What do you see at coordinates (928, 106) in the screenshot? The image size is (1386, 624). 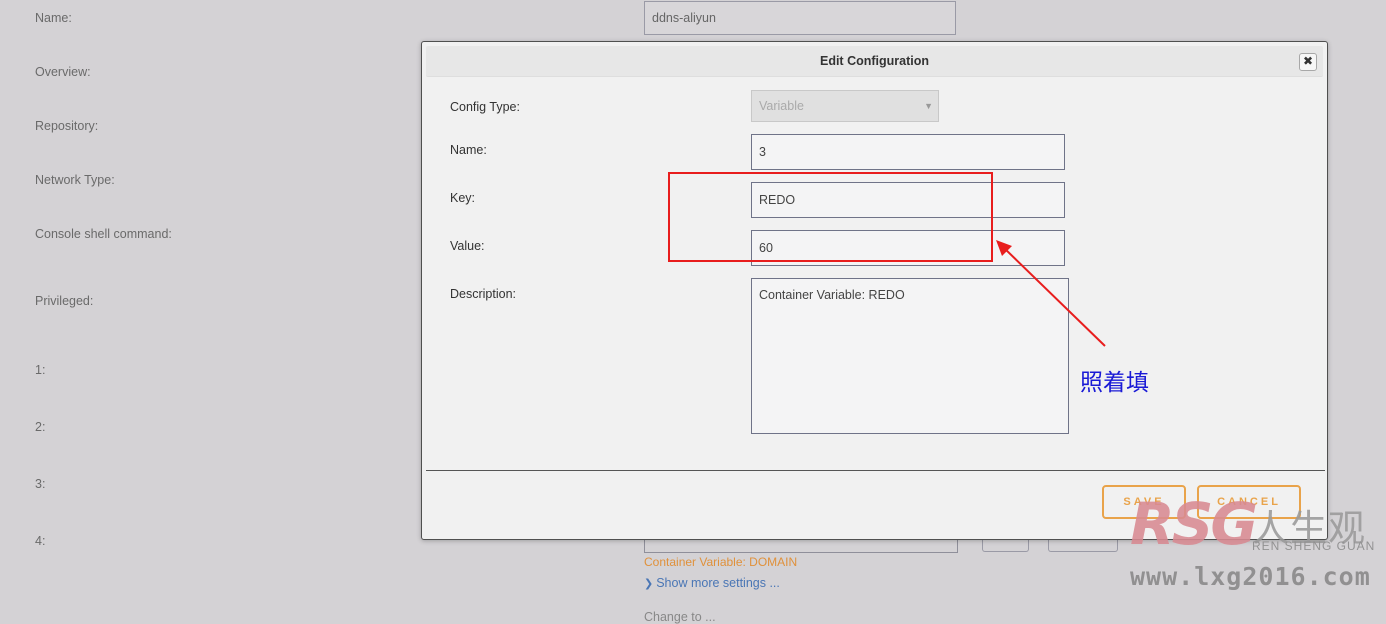 I see `dropdown-caret-icon: ▼` at bounding box center [928, 106].